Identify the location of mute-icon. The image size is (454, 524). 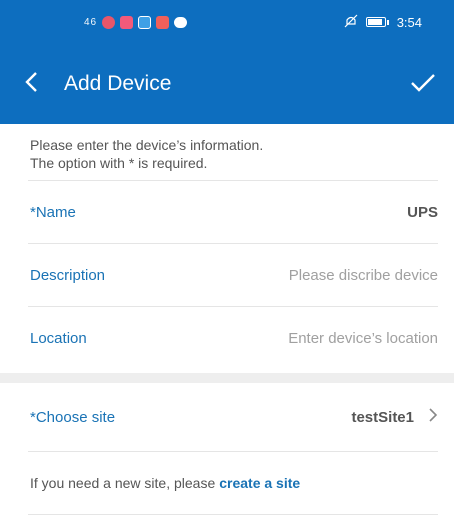
(351, 22).